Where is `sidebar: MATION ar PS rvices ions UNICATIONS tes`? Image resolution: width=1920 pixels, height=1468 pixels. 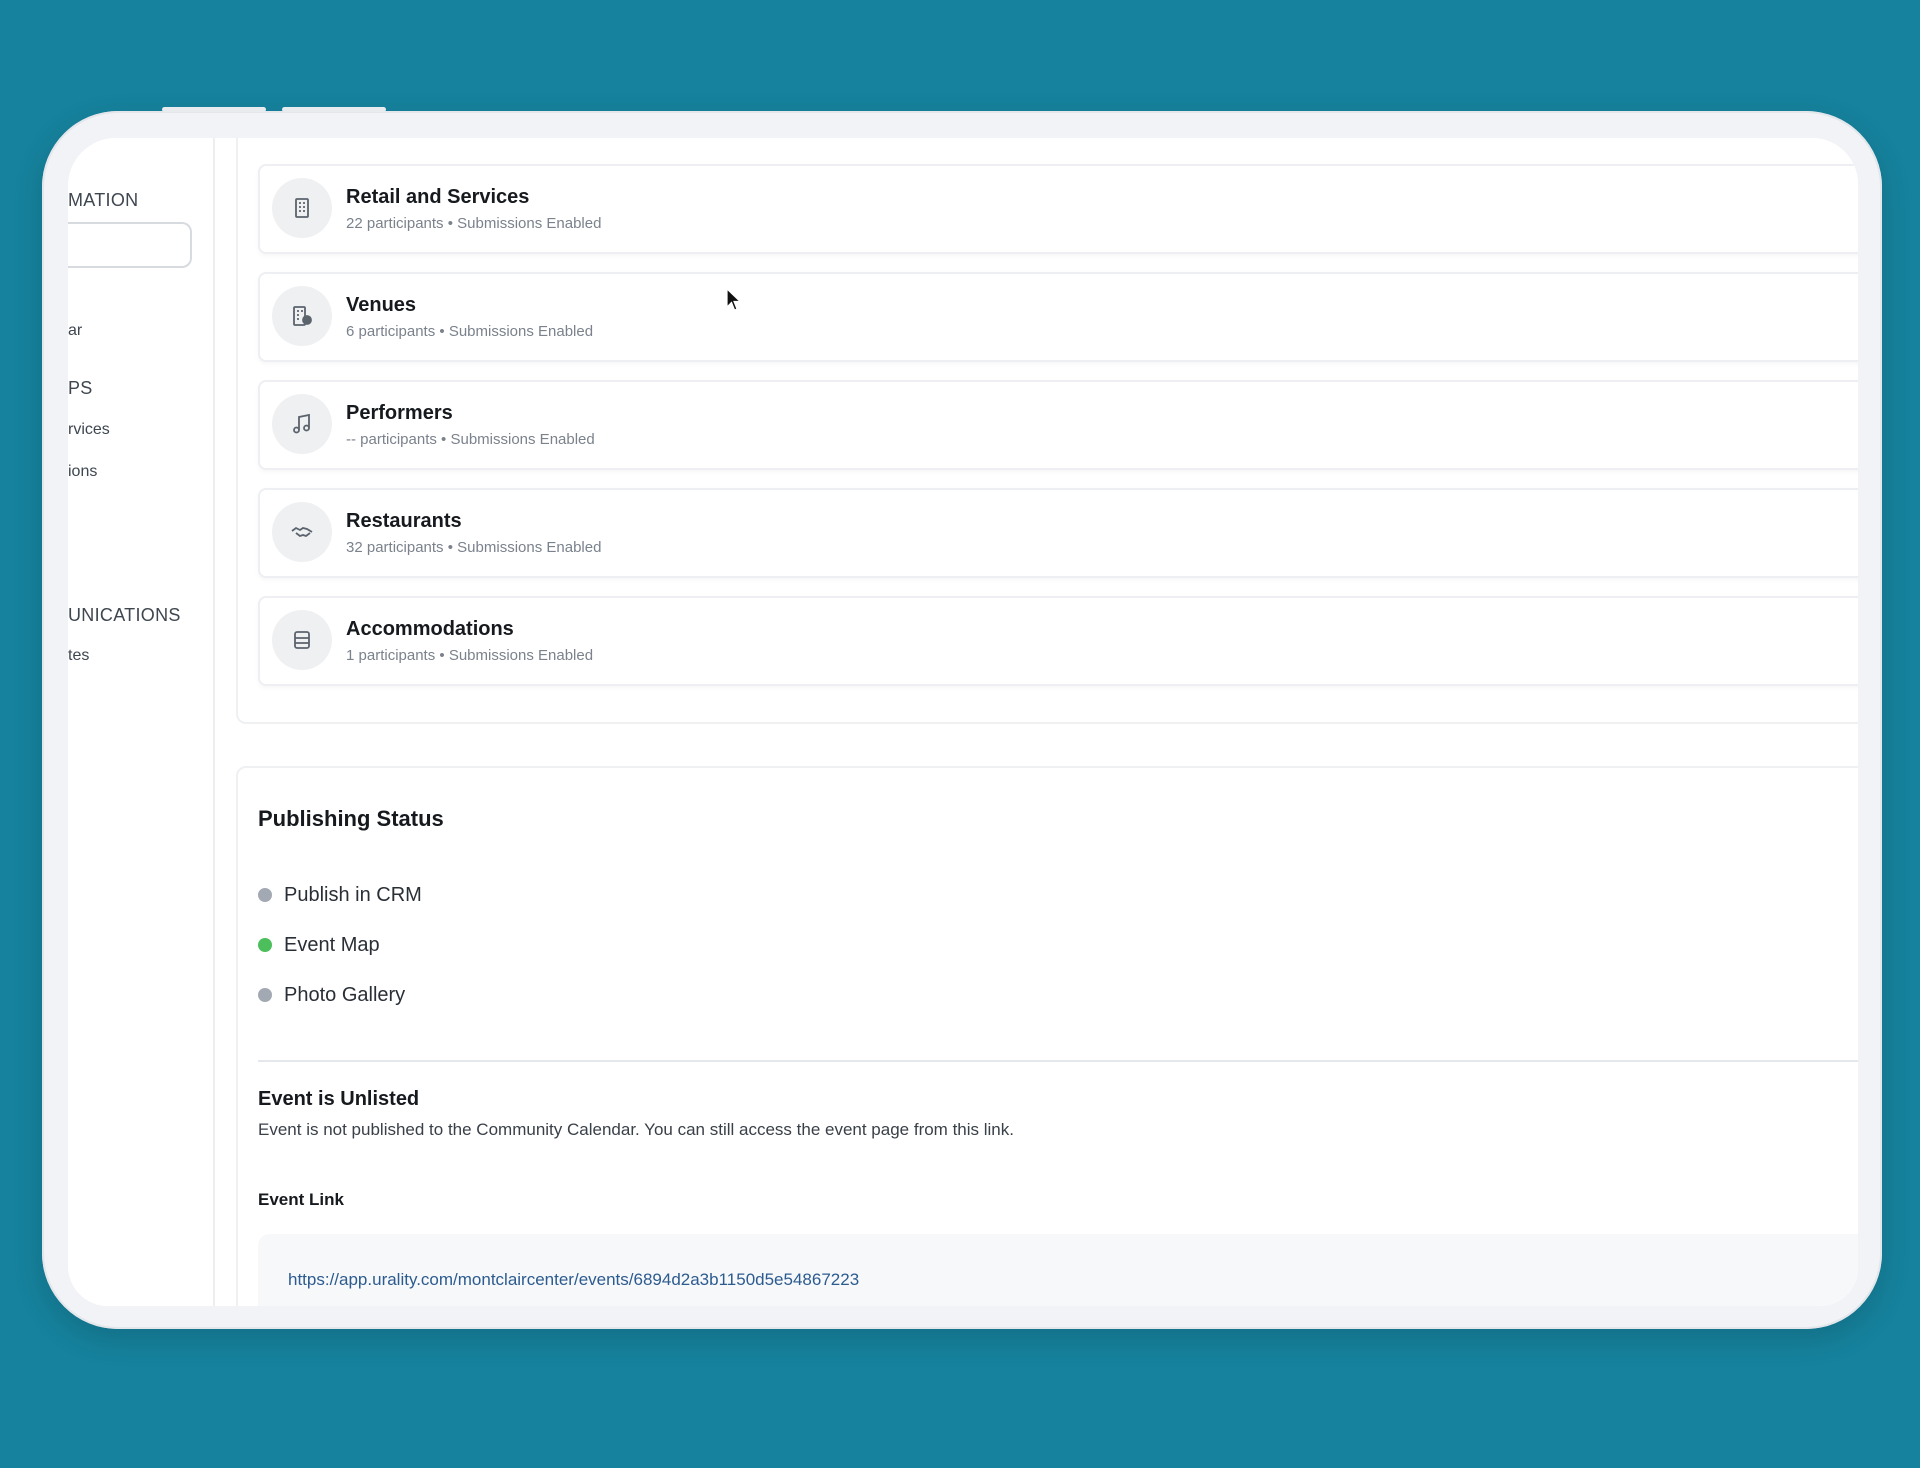
sidebar: MATION ar PS rvices ions UNICATIONS tes is located at coordinates (141, 722).